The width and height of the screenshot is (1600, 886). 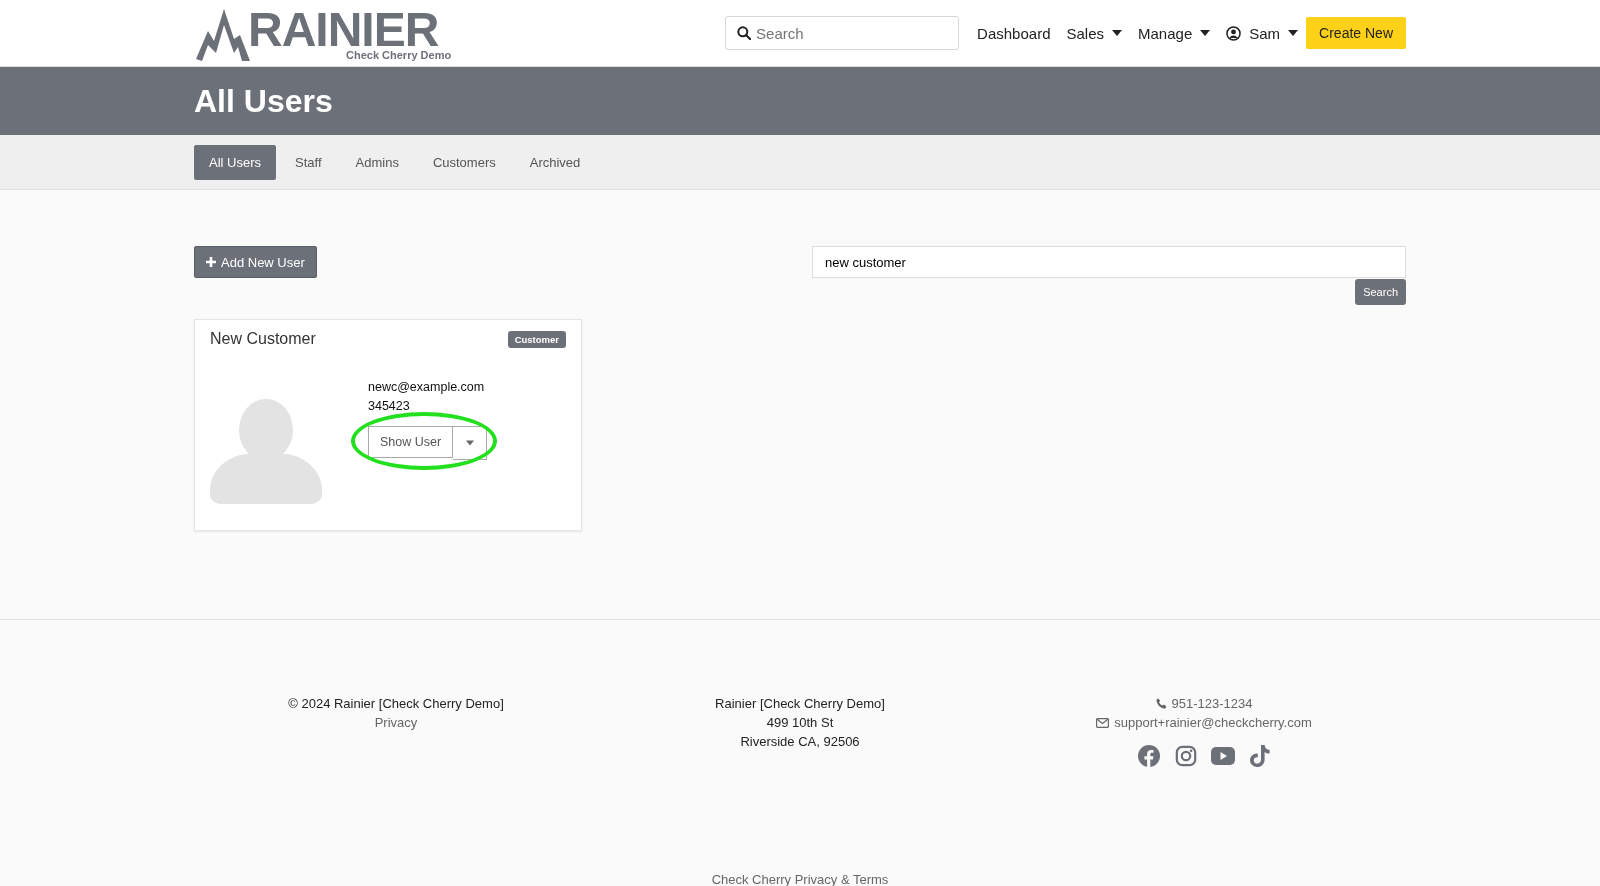 What do you see at coordinates (800, 703) in the screenshot?
I see `address-line: Rainier [Check Cherry Demo]` at bounding box center [800, 703].